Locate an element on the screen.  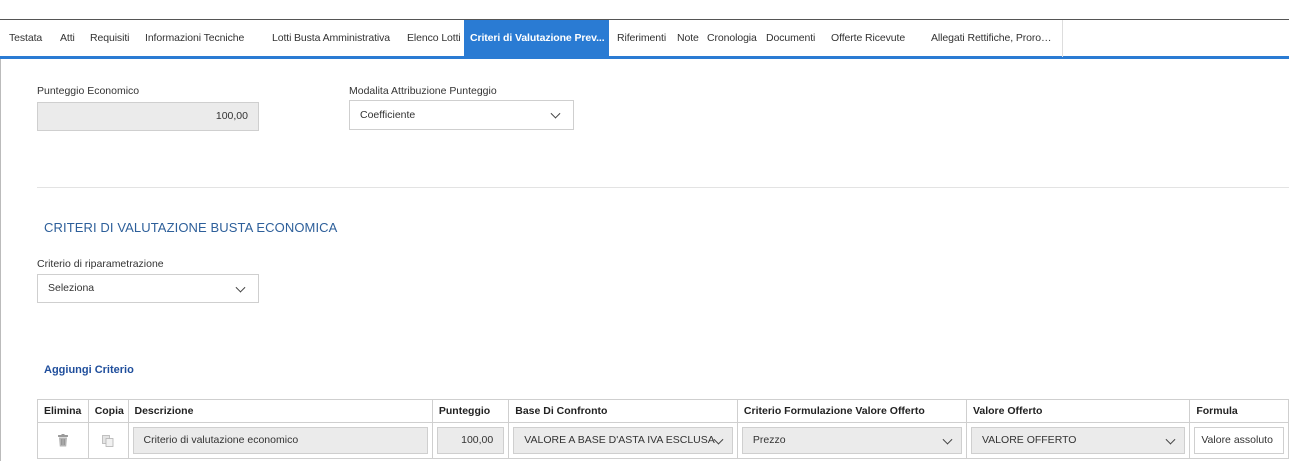
tab-elenco-lotti: Elenco Lotti is located at coordinates (434, 38).